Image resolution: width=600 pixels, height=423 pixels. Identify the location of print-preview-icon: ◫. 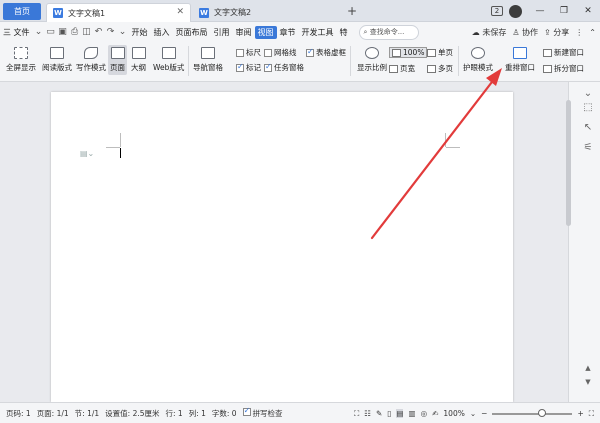
(87, 32).